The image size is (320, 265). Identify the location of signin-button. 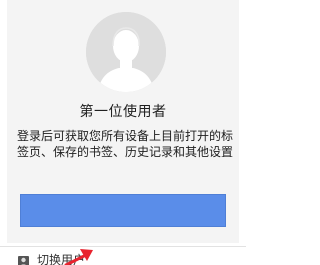
(123, 210).